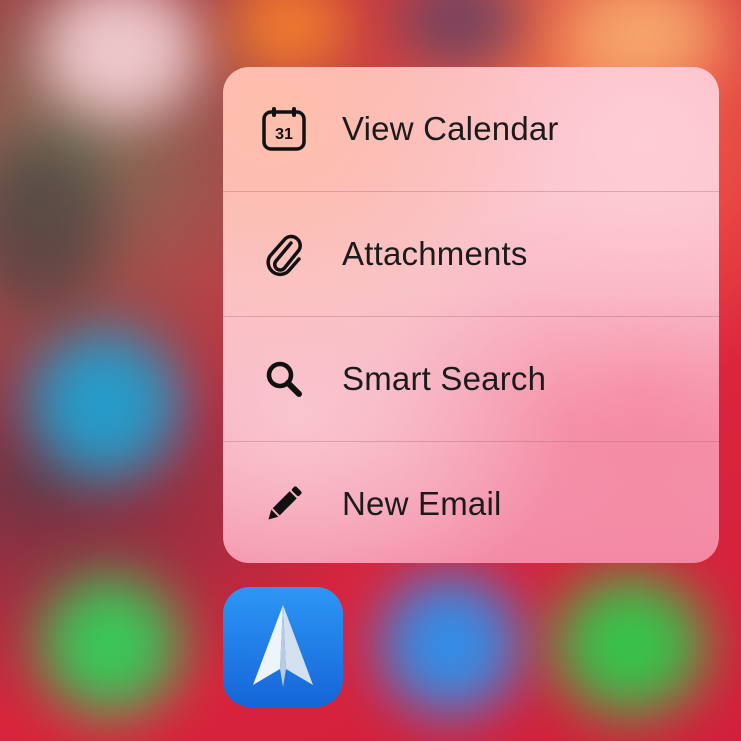  I want to click on search-icon, so click(284, 379).